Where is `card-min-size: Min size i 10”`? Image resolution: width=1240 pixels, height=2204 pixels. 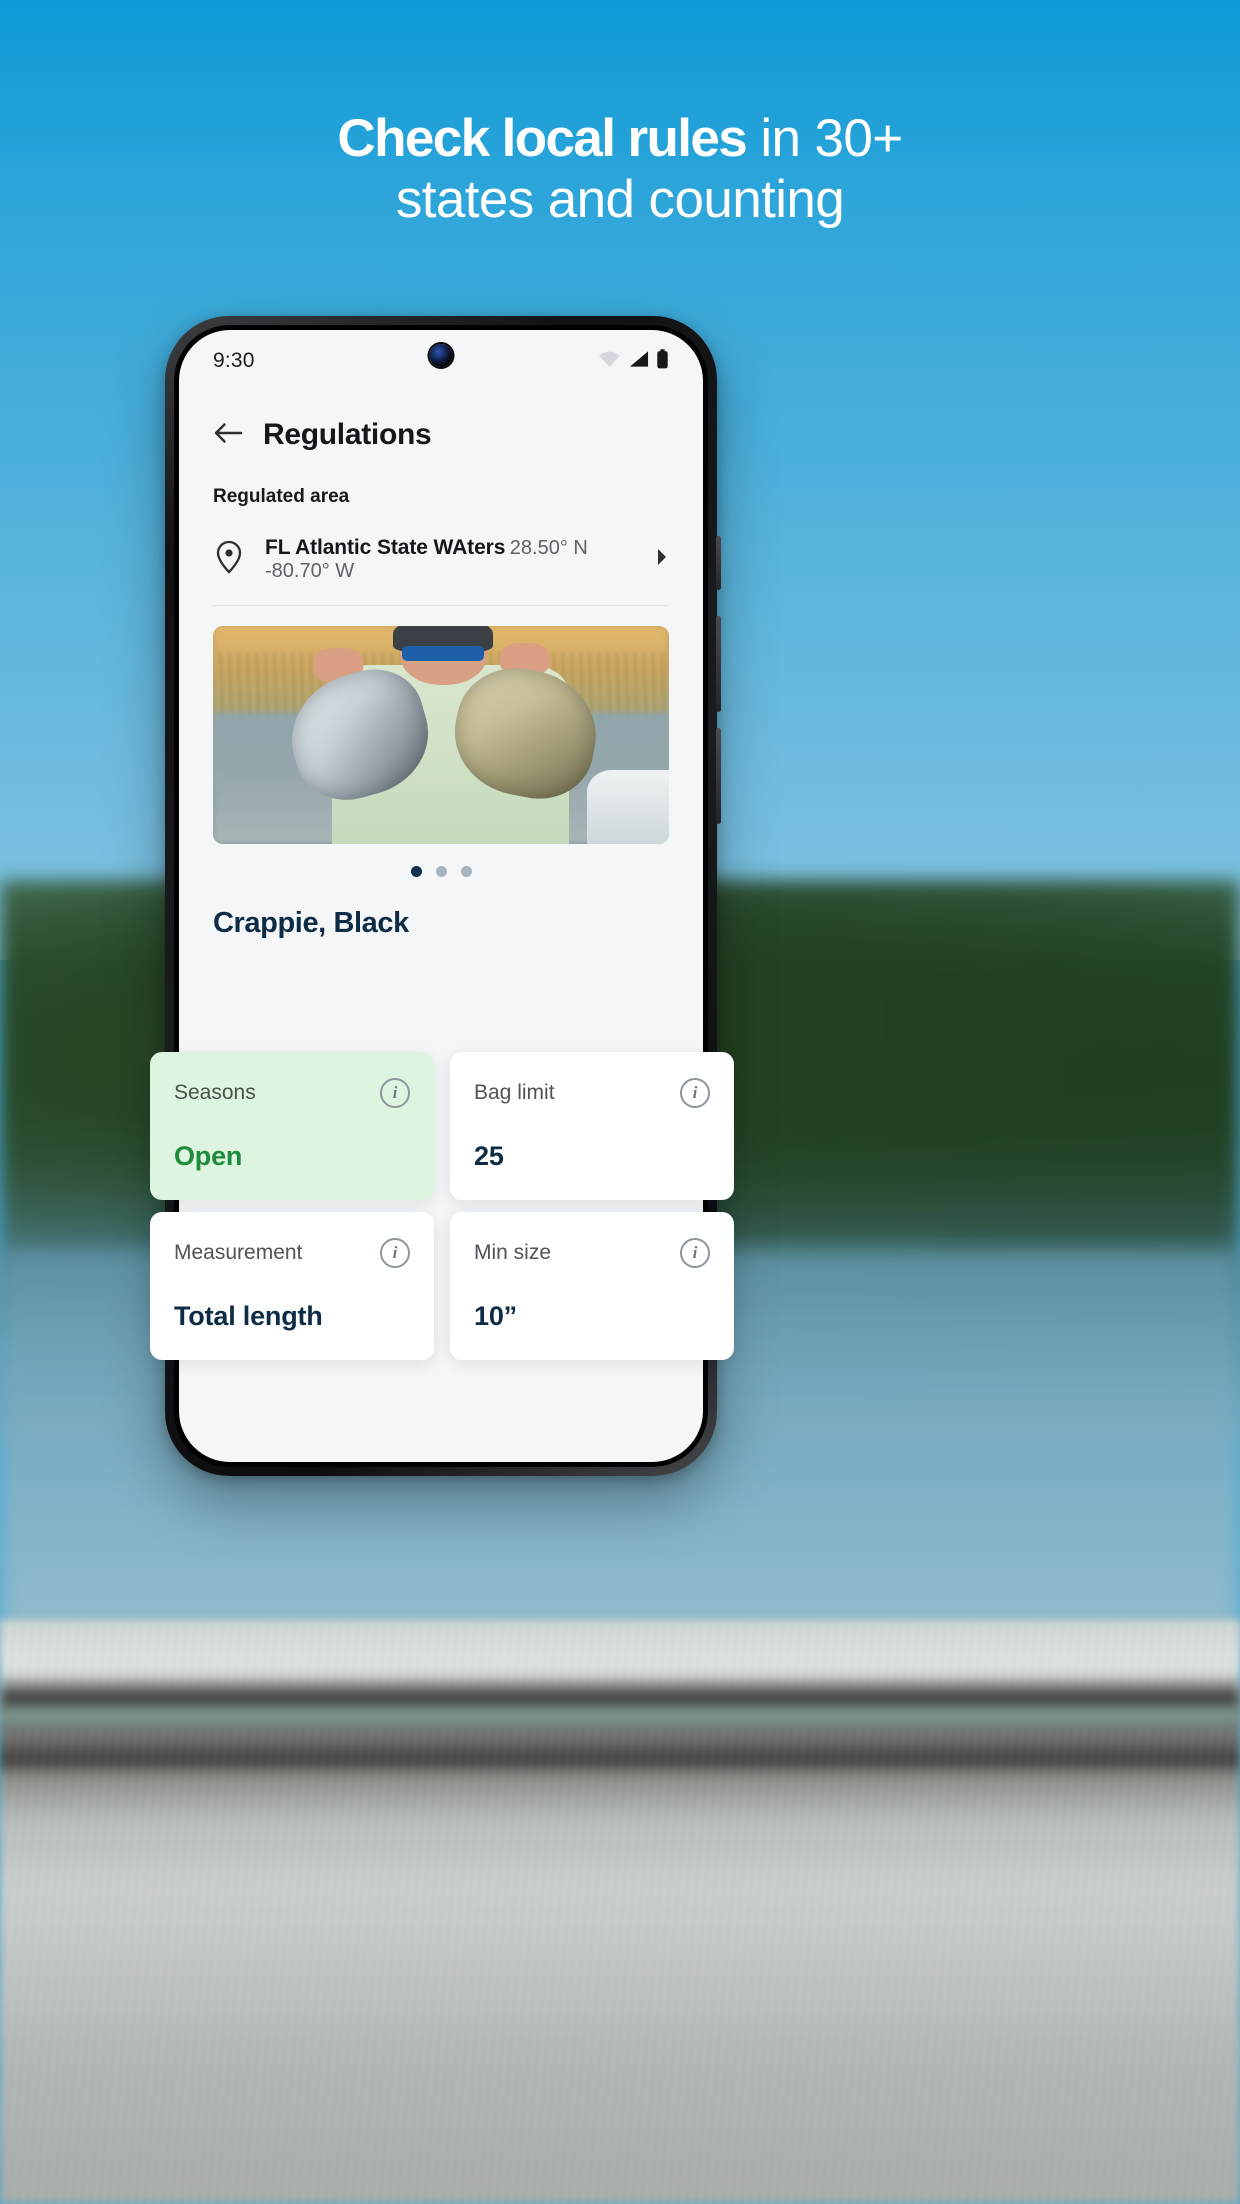 card-min-size: Min size i 10” is located at coordinates (592, 1286).